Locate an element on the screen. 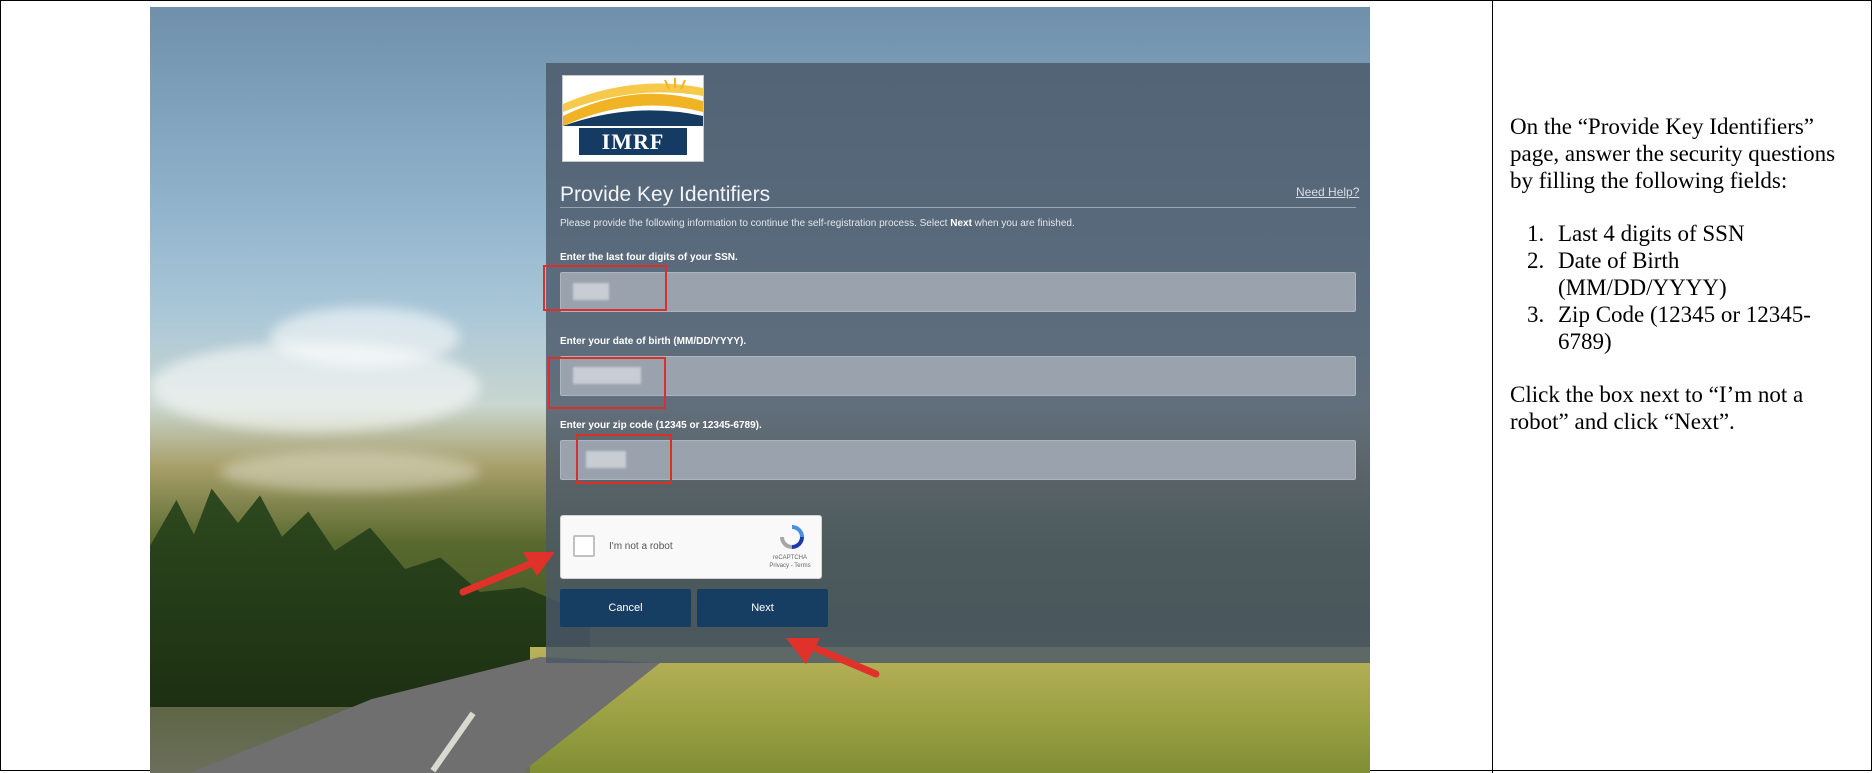 Image resolution: width=1874 pixels, height=773 pixels. instruction-step: Zip Code (12345 or 12345-6789) is located at coordinates (1695, 328).